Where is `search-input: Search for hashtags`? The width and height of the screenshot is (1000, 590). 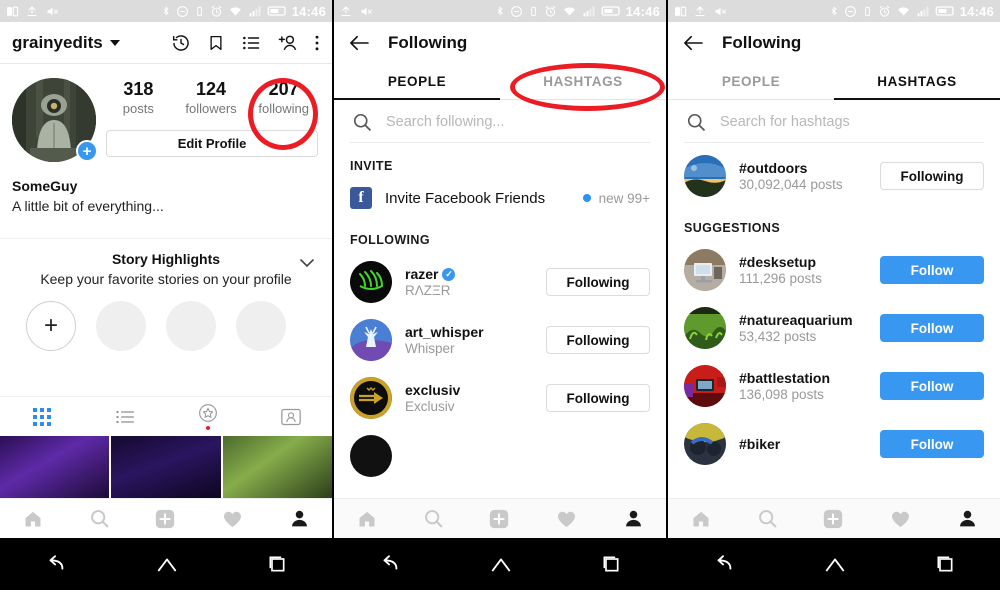
search-input: Search for hashtags is located at coordinates (785, 122).